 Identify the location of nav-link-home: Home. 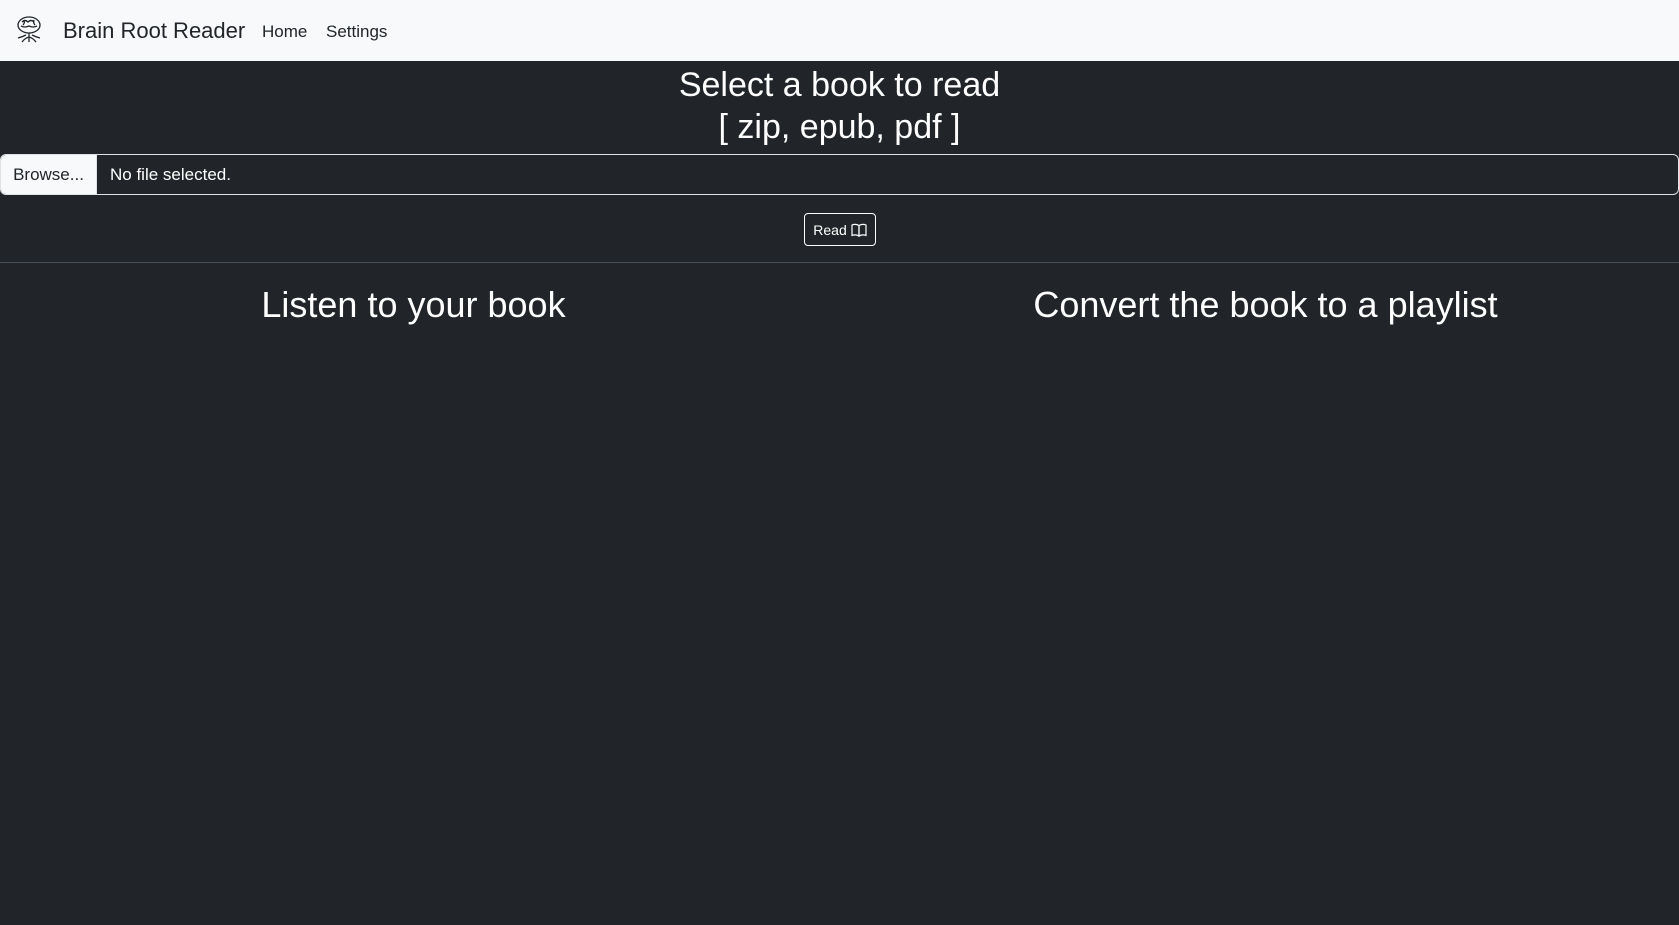
(284, 32).